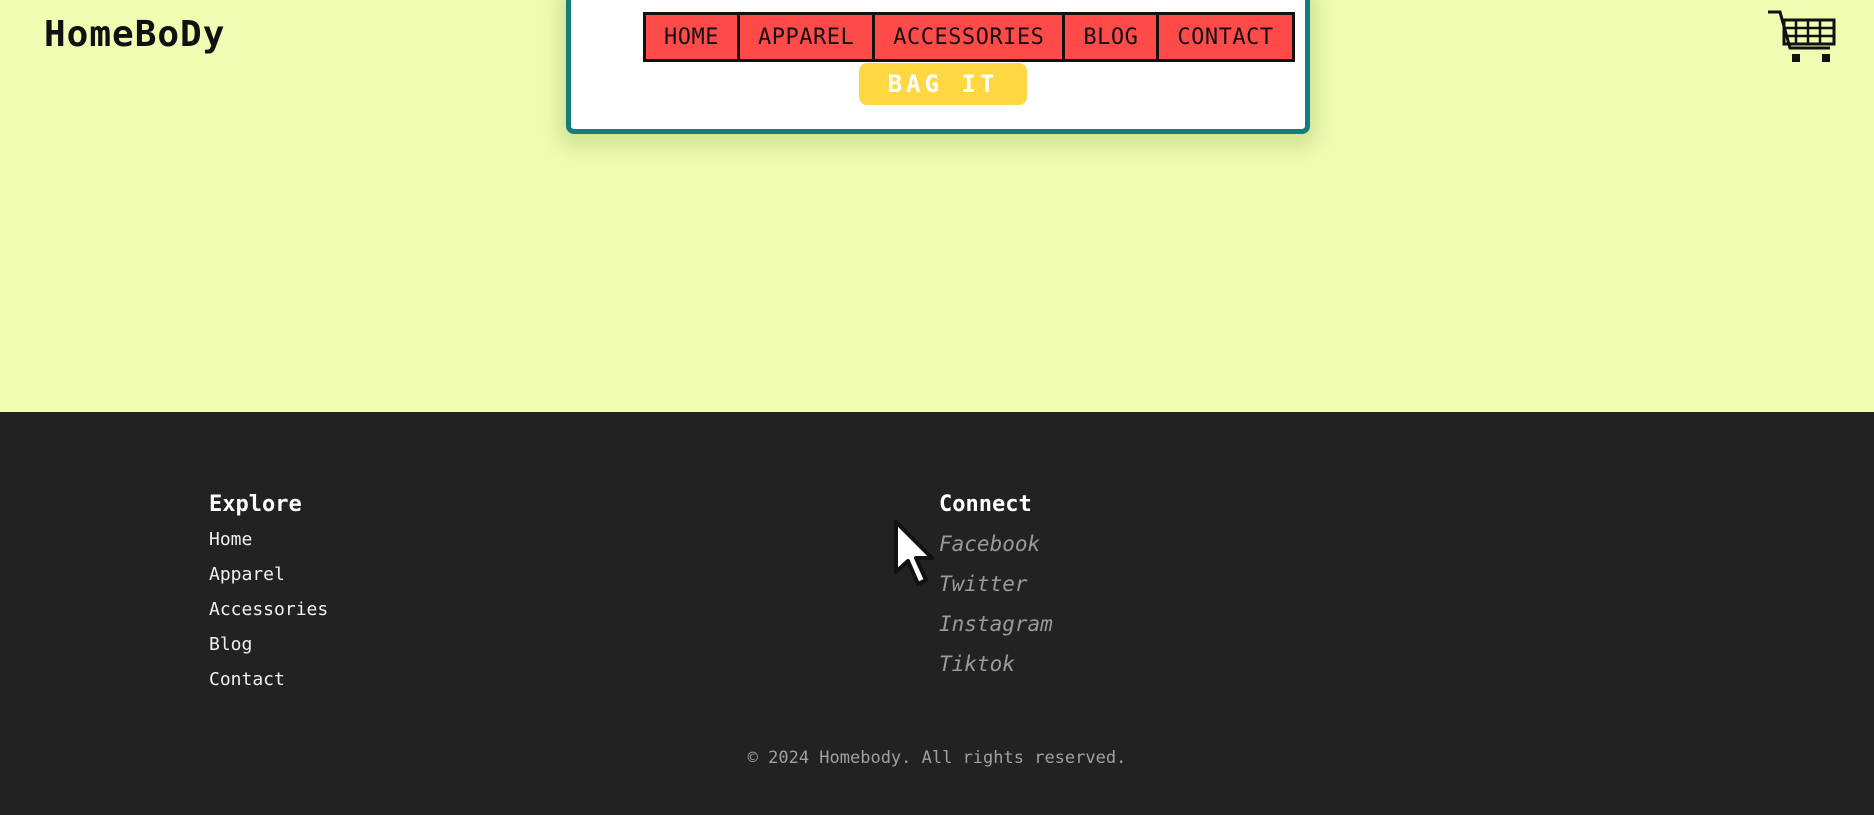 Image resolution: width=1874 pixels, height=815 pixels. I want to click on footer-link-apparel: Apparel, so click(268, 581).